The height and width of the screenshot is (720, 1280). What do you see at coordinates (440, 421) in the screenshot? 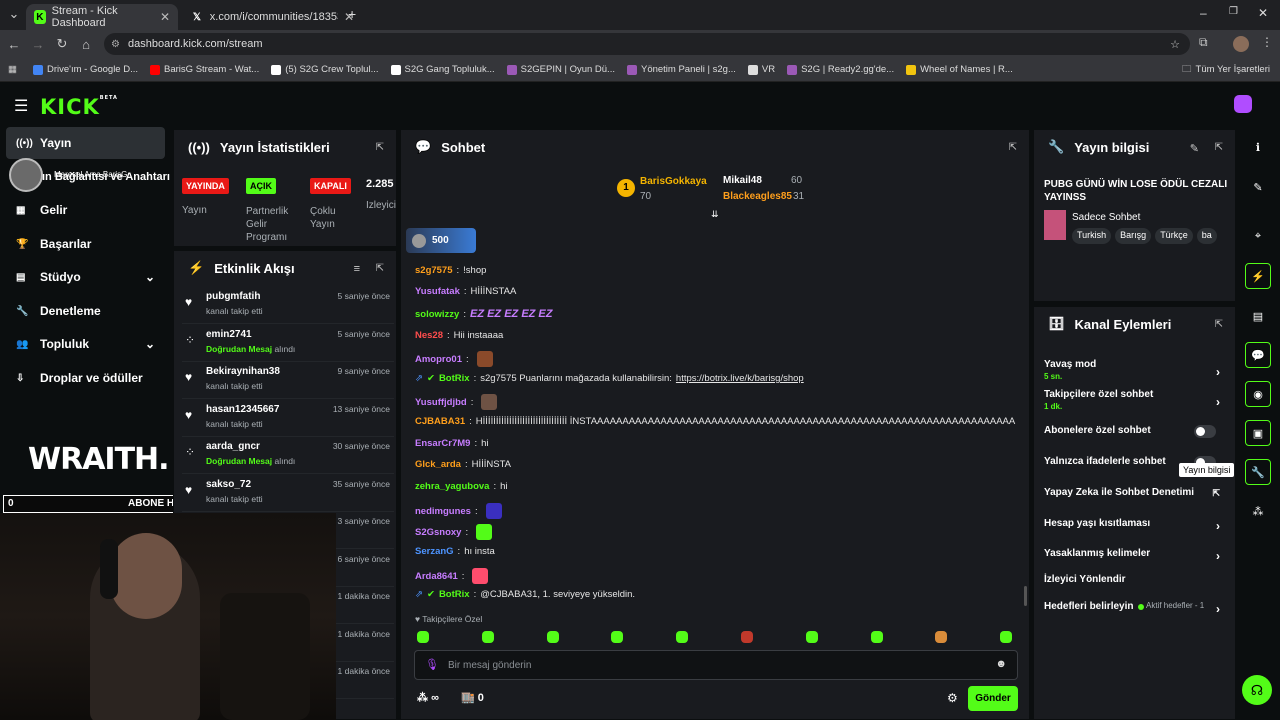
I see `chat-username: CJBABA31` at bounding box center [440, 421].